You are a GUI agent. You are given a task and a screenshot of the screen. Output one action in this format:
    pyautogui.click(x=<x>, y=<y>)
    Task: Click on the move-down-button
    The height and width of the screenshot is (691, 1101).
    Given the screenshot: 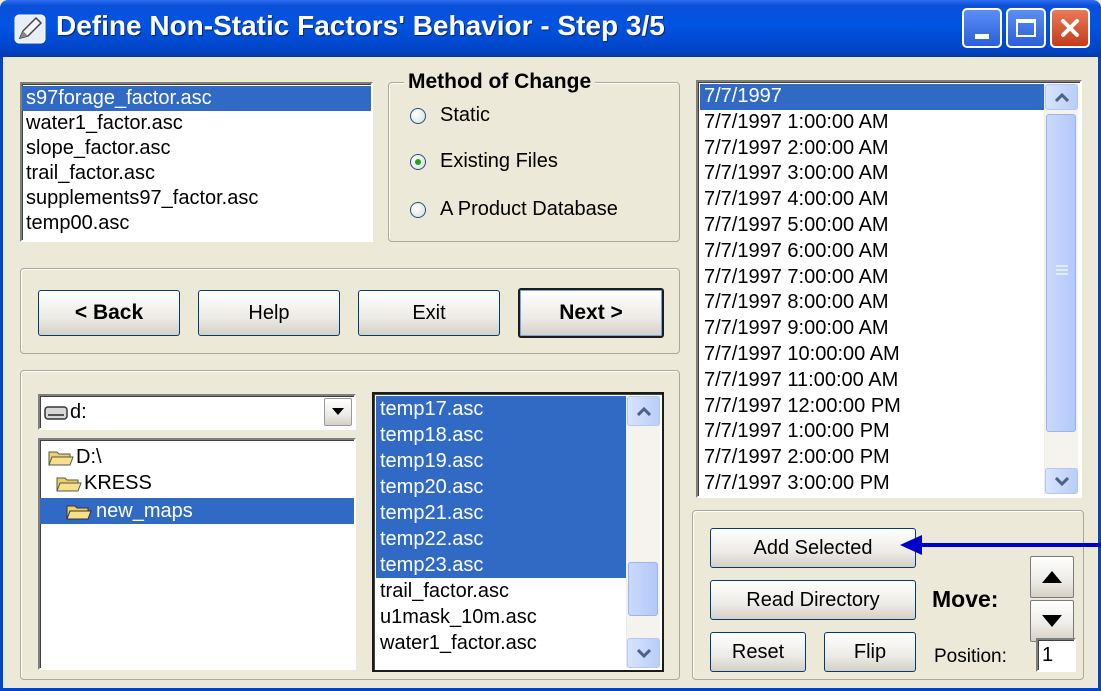 What is the action you would take?
    pyautogui.click(x=1052, y=621)
    